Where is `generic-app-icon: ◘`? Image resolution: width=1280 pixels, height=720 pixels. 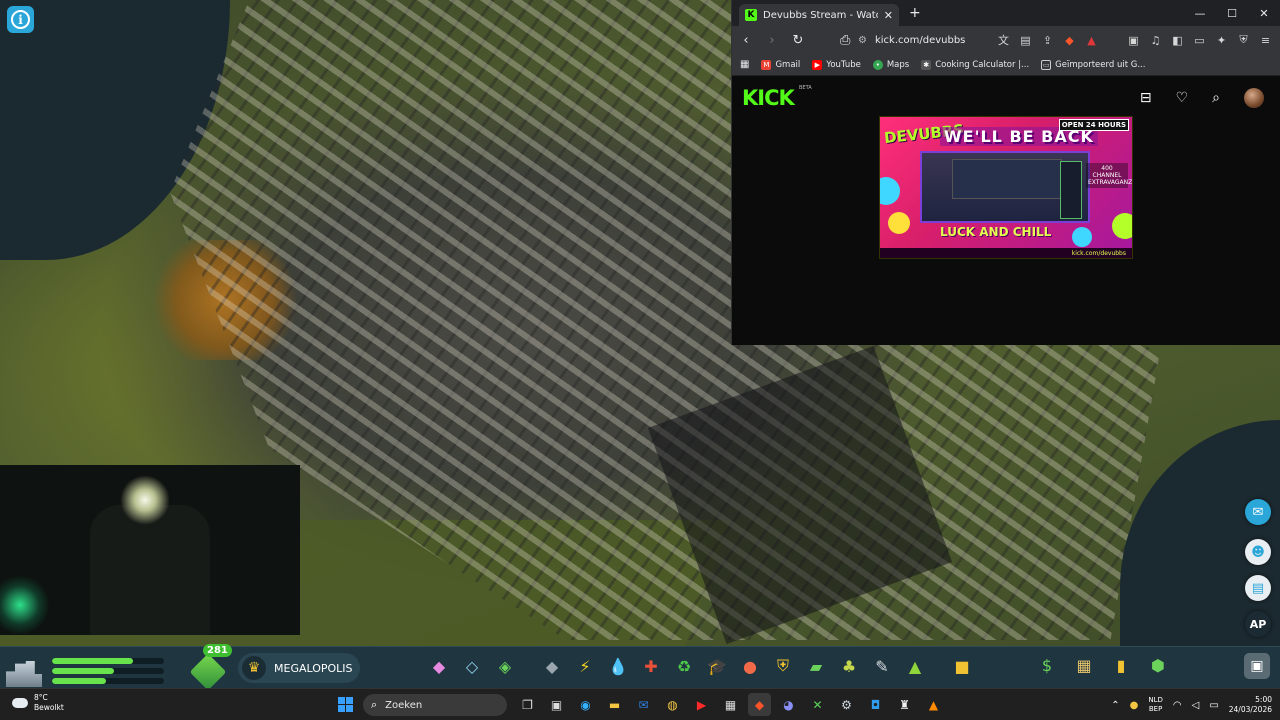 generic-app-icon: ◘ is located at coordinates (875, 704).